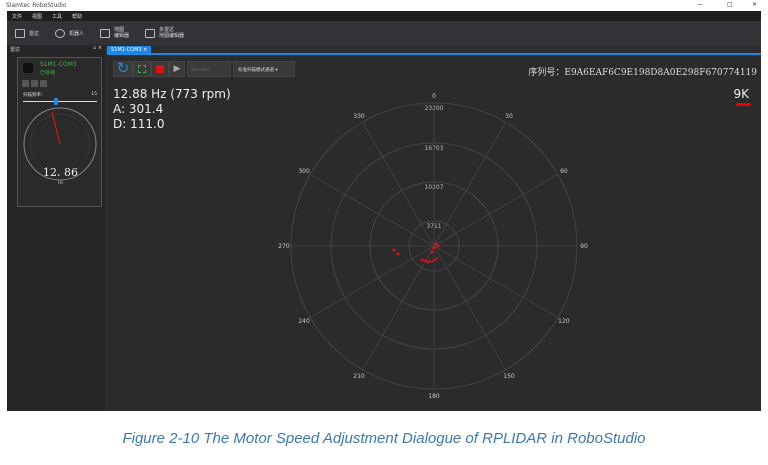 The height and width of the screenshot is (465, 768). What do you see at coordinates (509, 376) in the screenshot?
I see `angle-label: 150` at bounding box center [509, 376].